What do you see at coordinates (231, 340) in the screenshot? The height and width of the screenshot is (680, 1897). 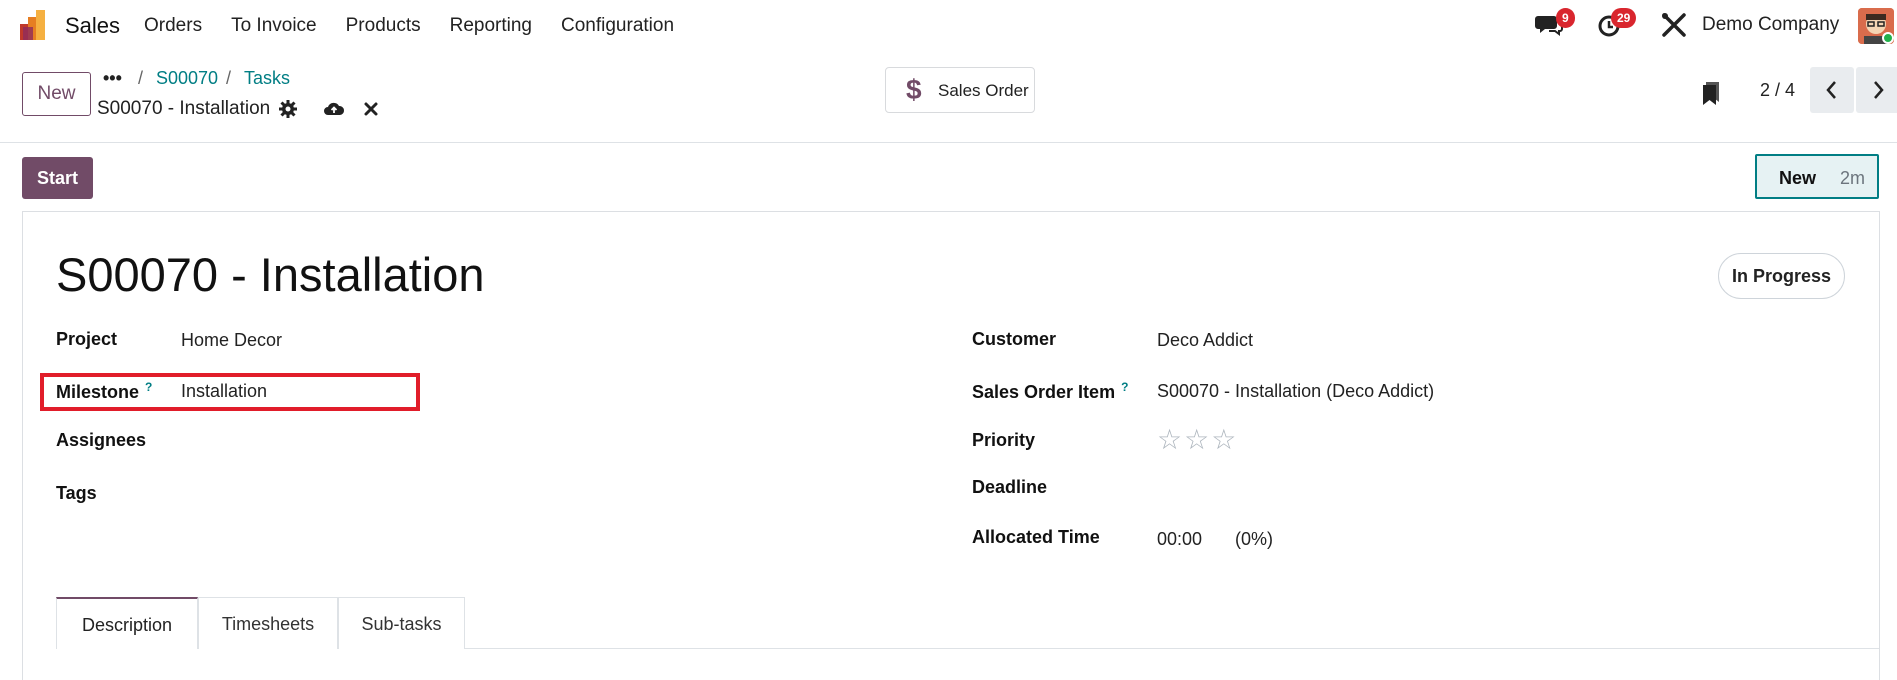 I see `project-field: Home Decor` at bounding box center [231, 340].